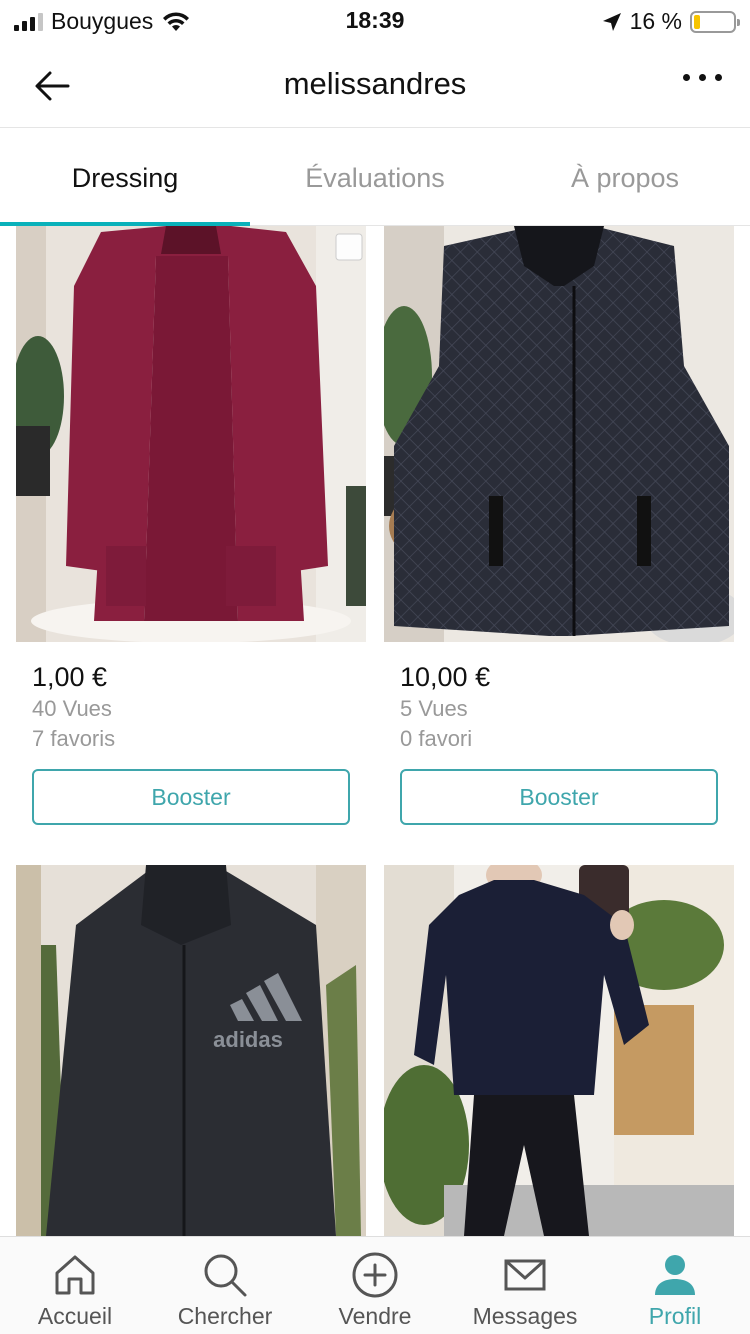 This screenshot has width=750, height=1334. Describe the element at coordinates (75, 1316) in the screenshot. I see `nav-home-label: Accueil` at that location.